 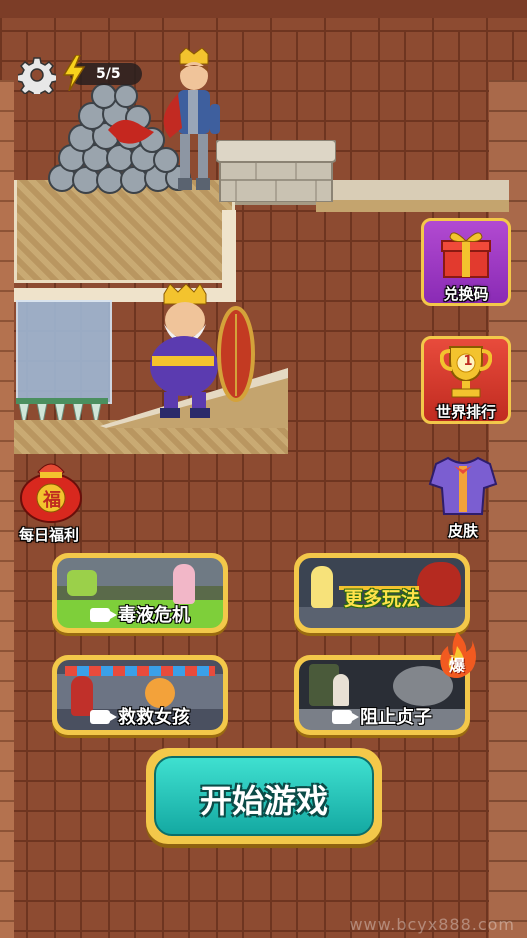 What do you see at coordinates (382, 716) in the screenshot?
I see `mode-label: 阻止贞子` at bounding box center [382, 716].